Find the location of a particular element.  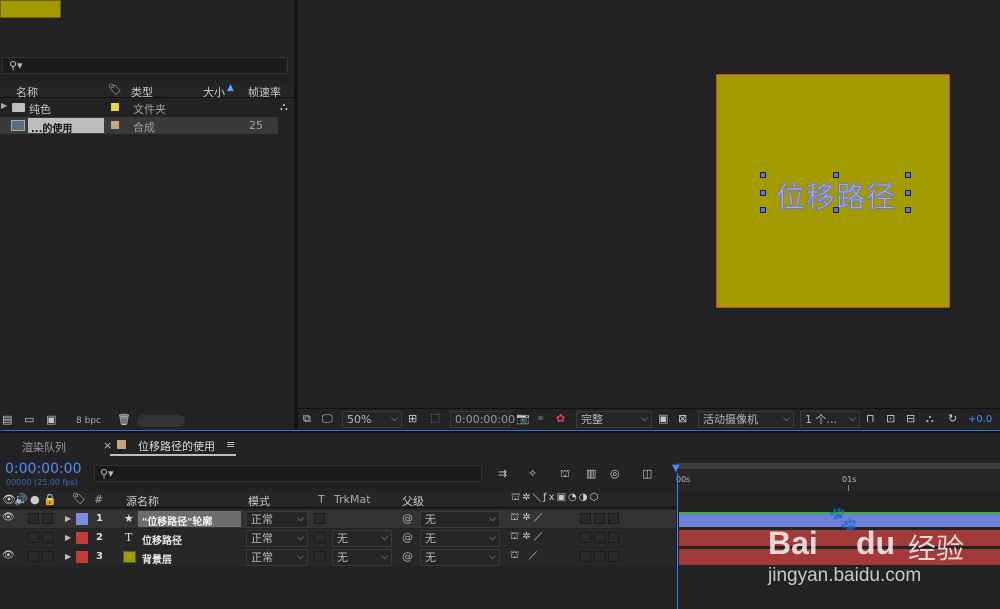

grid-guides-icon: ⊞ is located at coordinates (412, 419).